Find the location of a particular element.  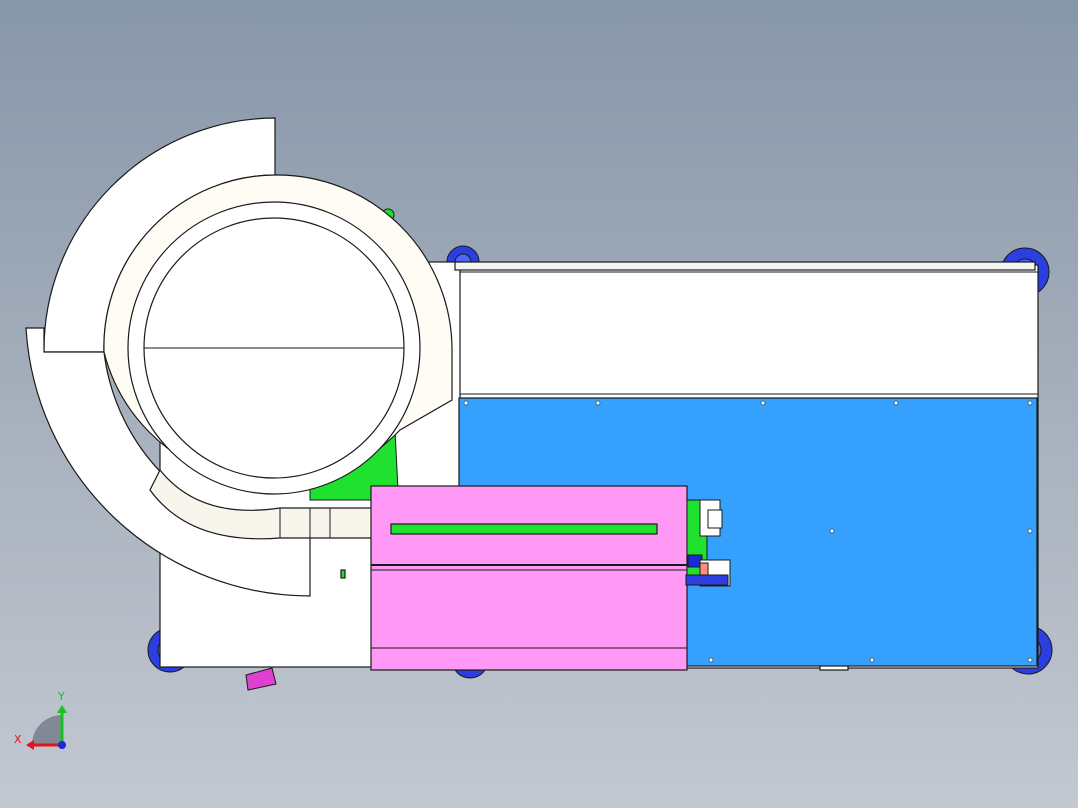

frame-top-rail is located at coordinates (745, 266).